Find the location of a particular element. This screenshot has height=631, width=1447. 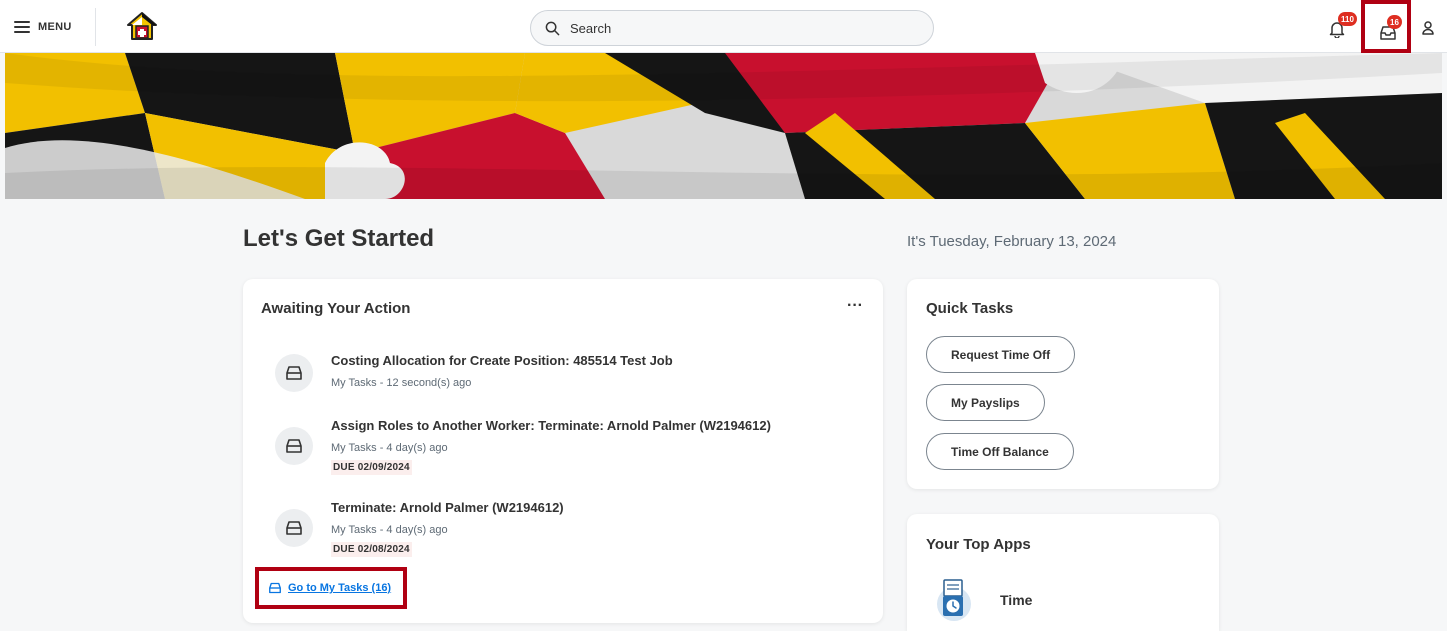

go-to-my-tasks-link: Go to My Tasks (16) is located at coordinates (339, 588).